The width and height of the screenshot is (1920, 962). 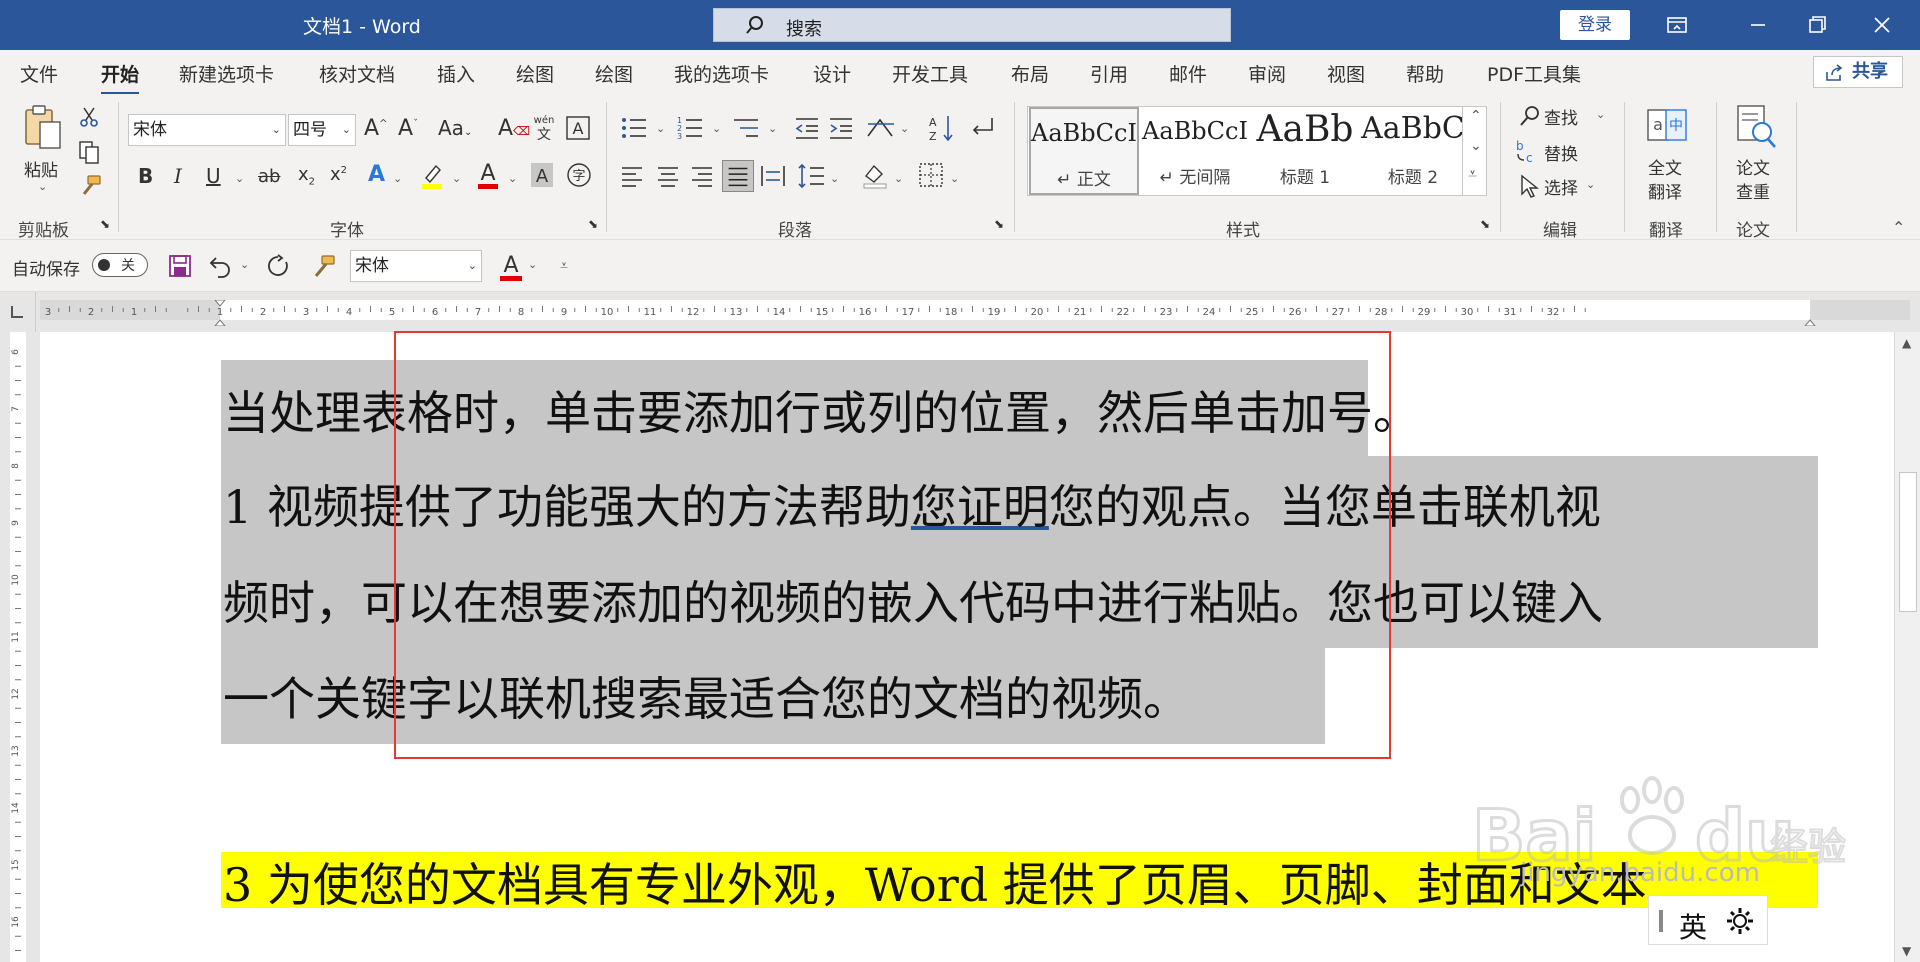 What do you see at coordinates (1907, 647) in the screenshot?
I see `vertical-scrollbar: ▲ ▼` at bounding box center [1907, 647].